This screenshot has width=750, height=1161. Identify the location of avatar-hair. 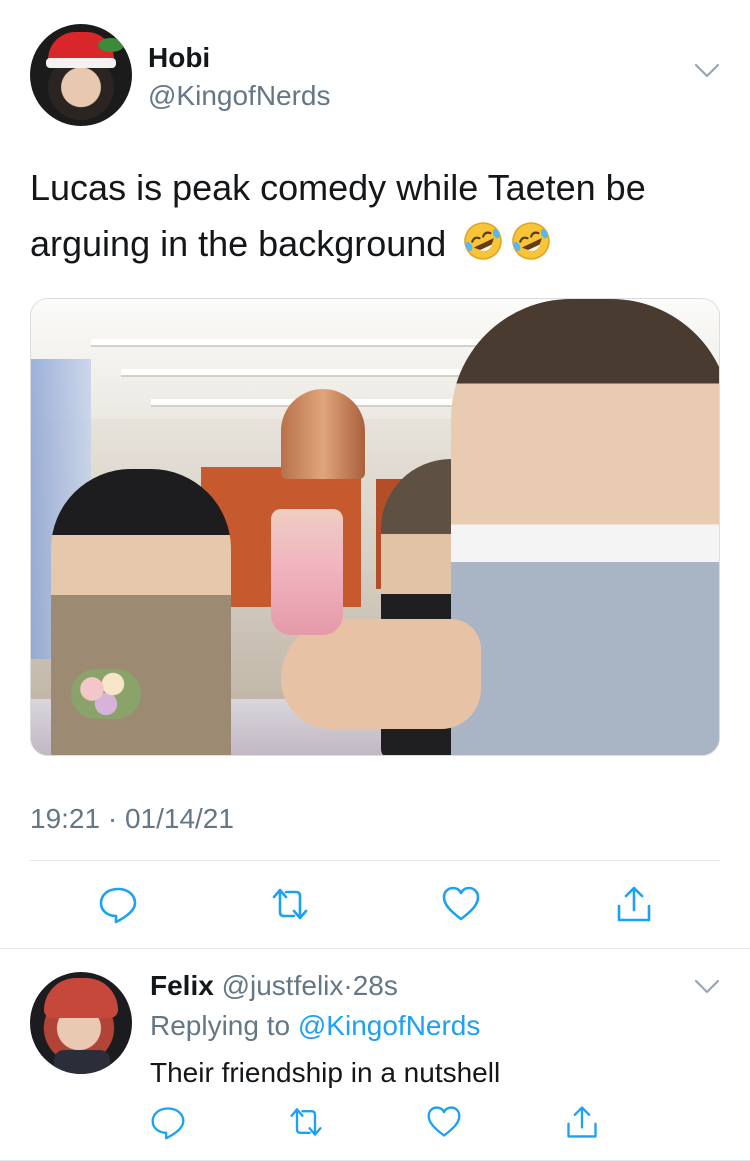
(81, 998).